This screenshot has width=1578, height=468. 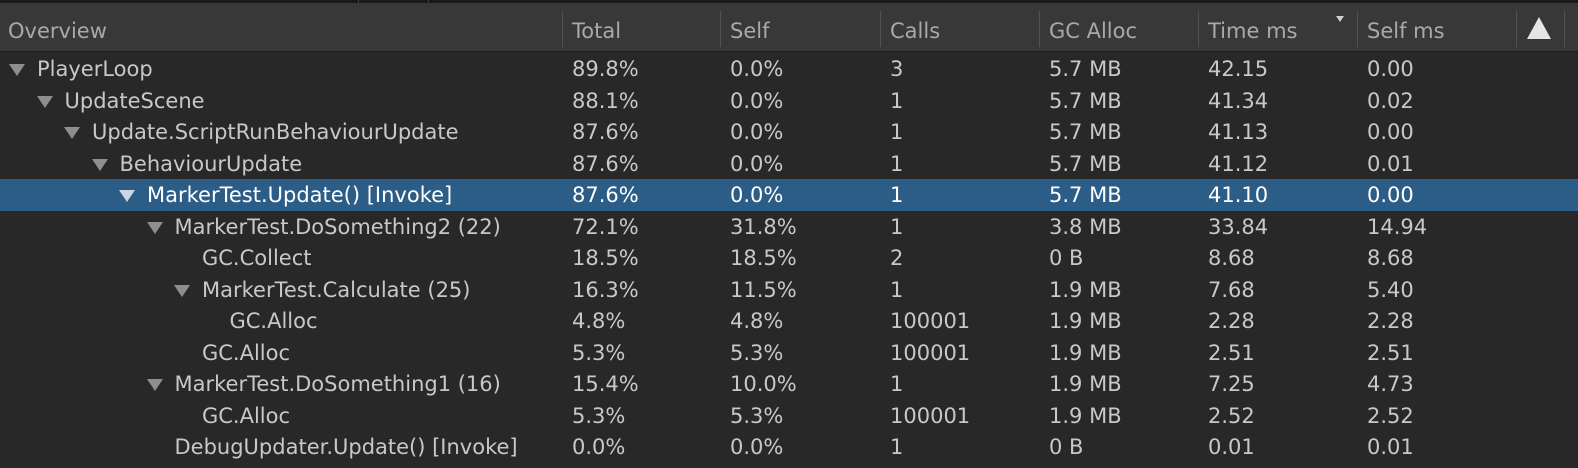 What do you see at coordinates (763, 384) in the screenshot?
I see `self-cell: 10.0%` at bounding box center [763, 384].